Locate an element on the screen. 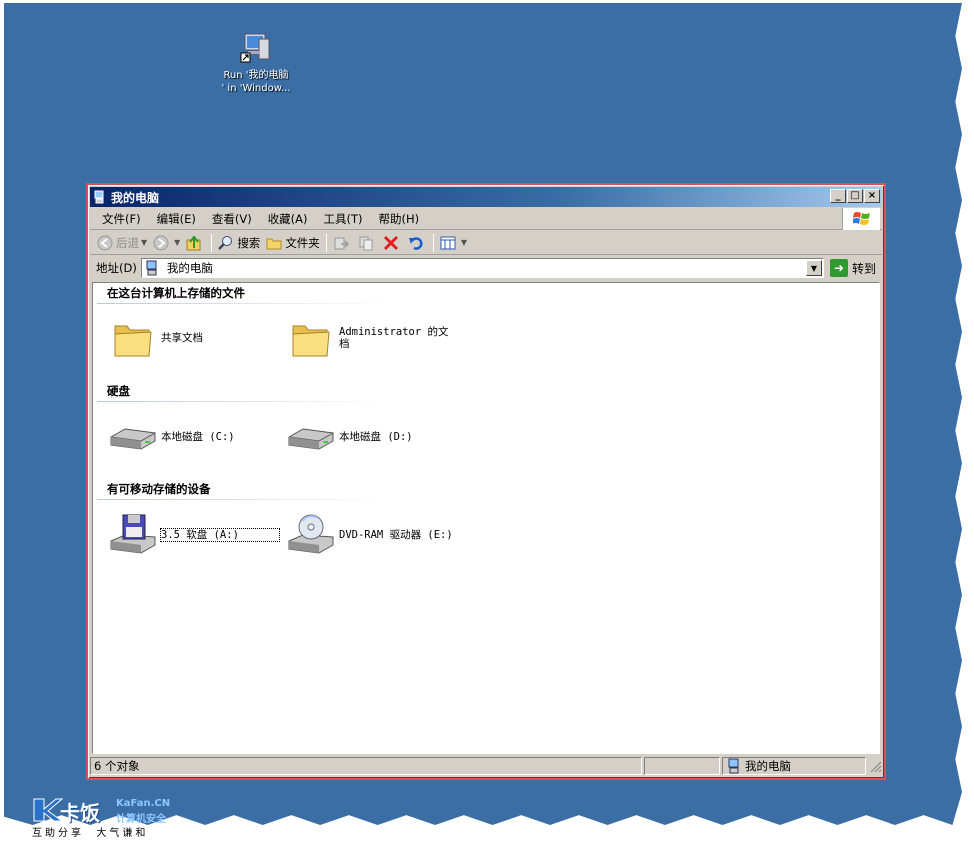  move-to-button is located at coordinates (342, 243).